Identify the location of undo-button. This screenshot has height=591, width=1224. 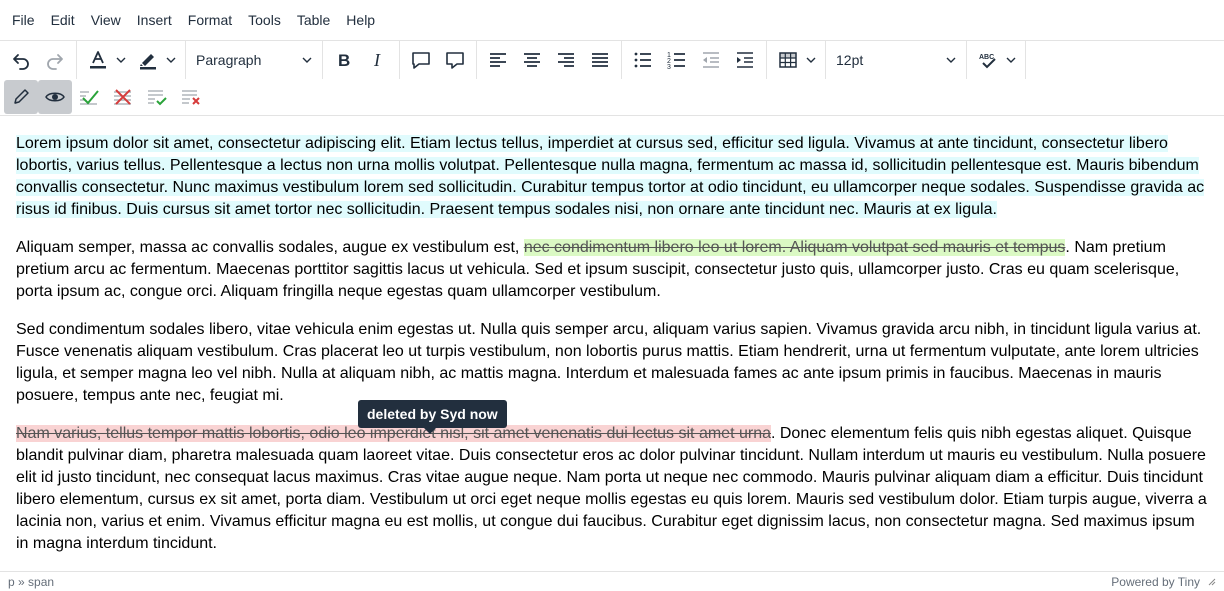
(21, 60).